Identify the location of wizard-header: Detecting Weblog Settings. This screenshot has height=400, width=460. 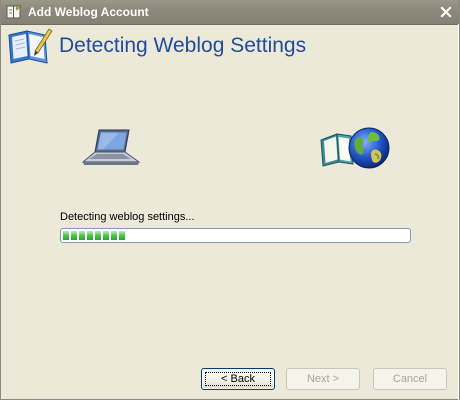
(230, 49).